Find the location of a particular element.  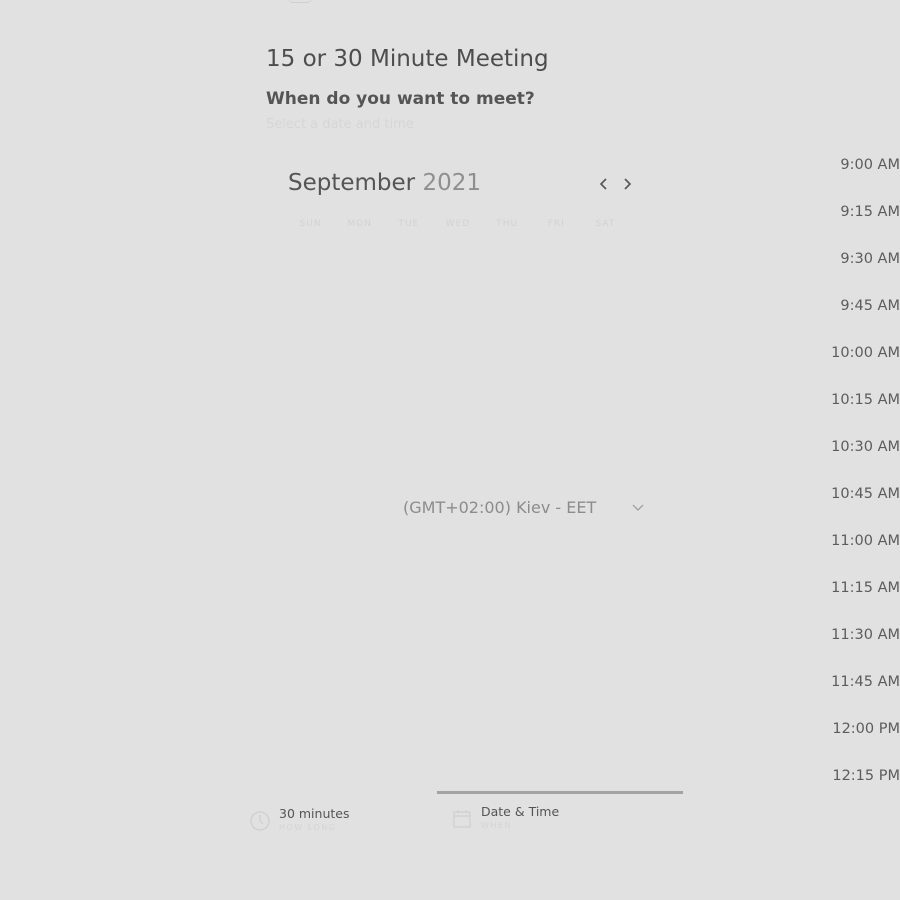

step-duration-title: 30 minutes is located at coordinates (314, 813).